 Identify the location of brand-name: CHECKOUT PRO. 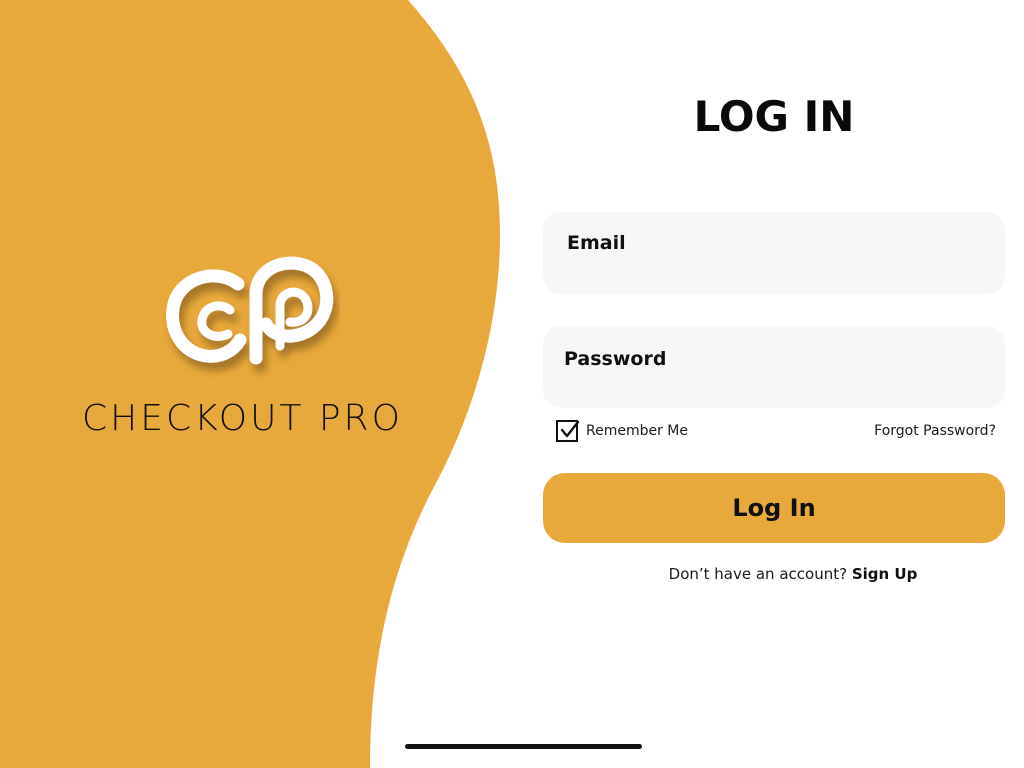
(242, 418).